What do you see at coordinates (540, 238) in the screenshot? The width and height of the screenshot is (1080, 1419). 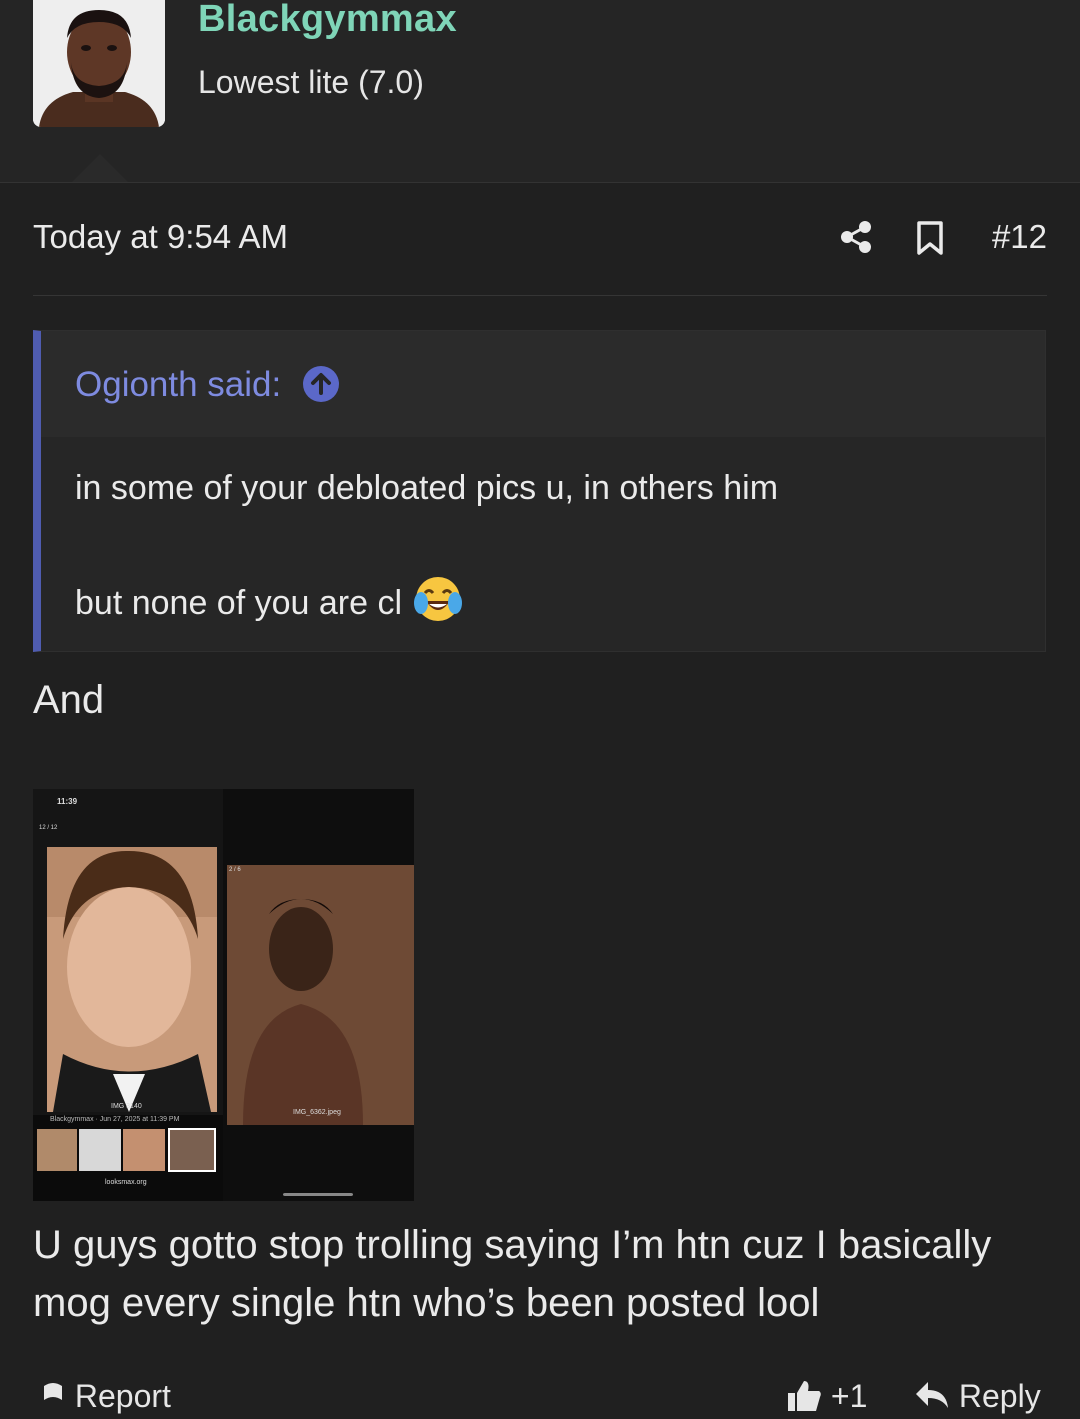 I see `post-meta-bar: Today at 9:54 AM #12` at bounding box center [540, 238].